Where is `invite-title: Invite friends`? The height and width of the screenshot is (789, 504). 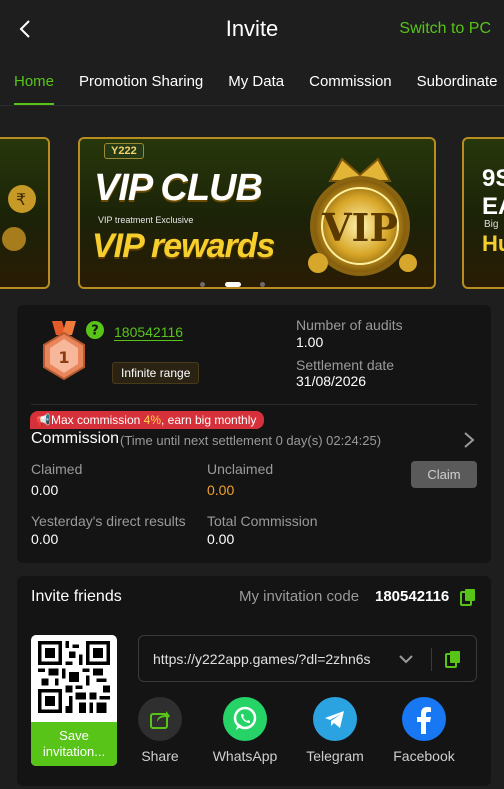
invite-title: Invite friends is located at coordinates (76, 596).